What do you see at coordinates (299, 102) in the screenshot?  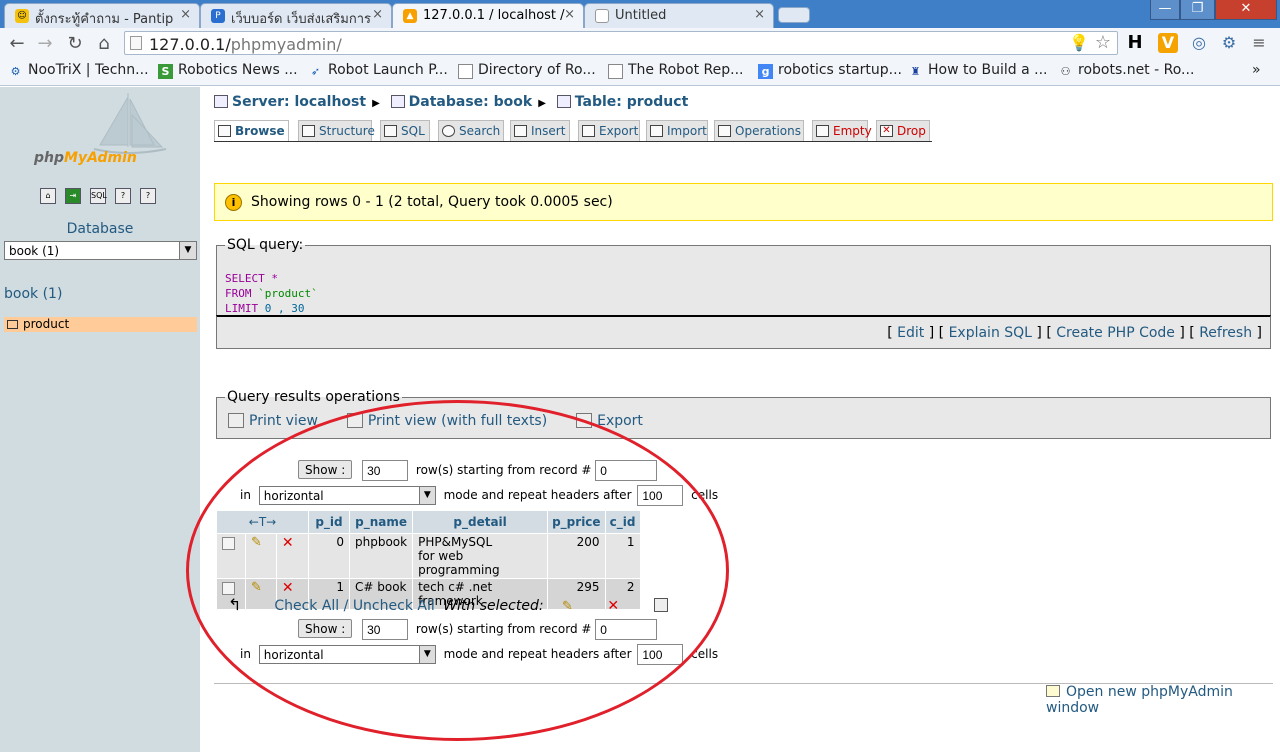 I see `breadcrumb-server: Server: localhost` at bounding box center [299, 102].